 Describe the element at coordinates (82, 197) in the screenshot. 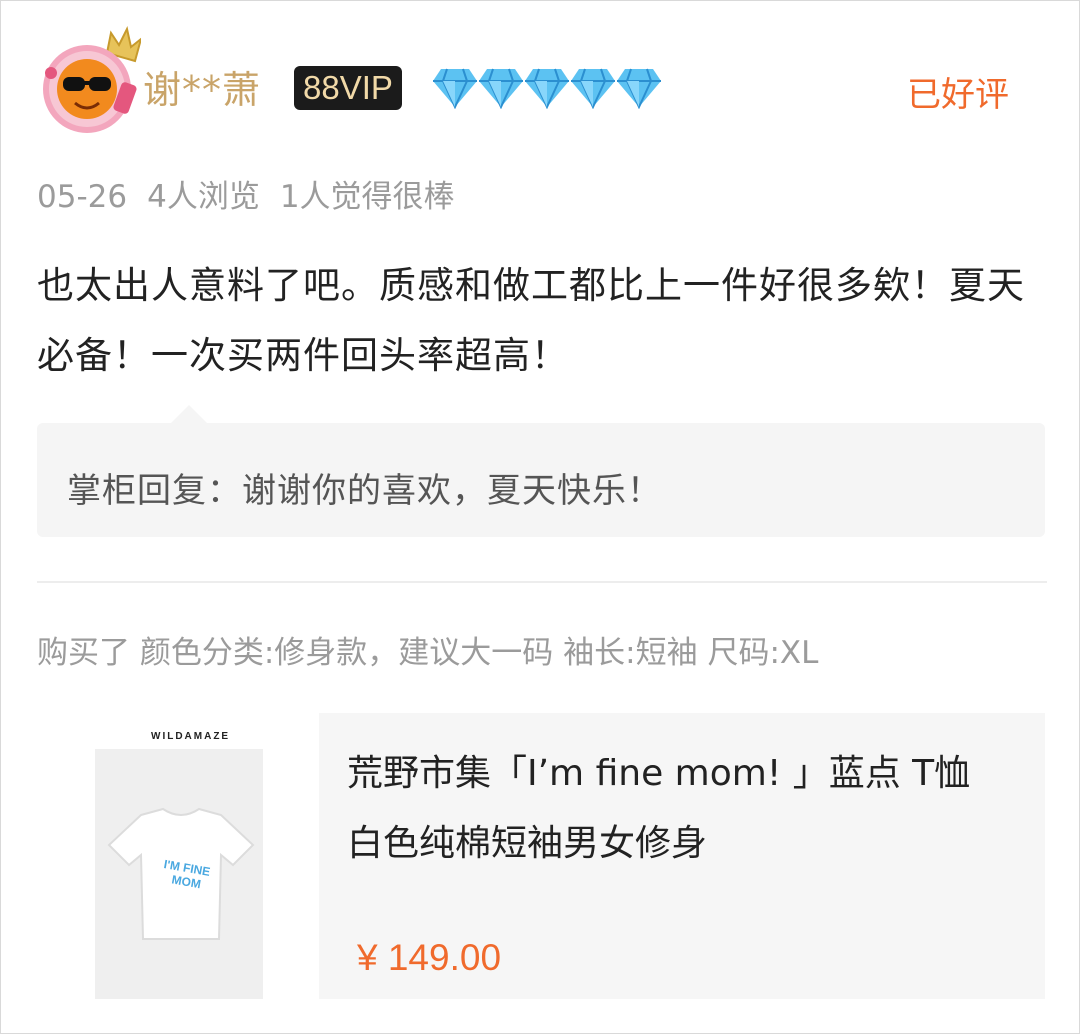

I see `review-date: 05-26` at that location.